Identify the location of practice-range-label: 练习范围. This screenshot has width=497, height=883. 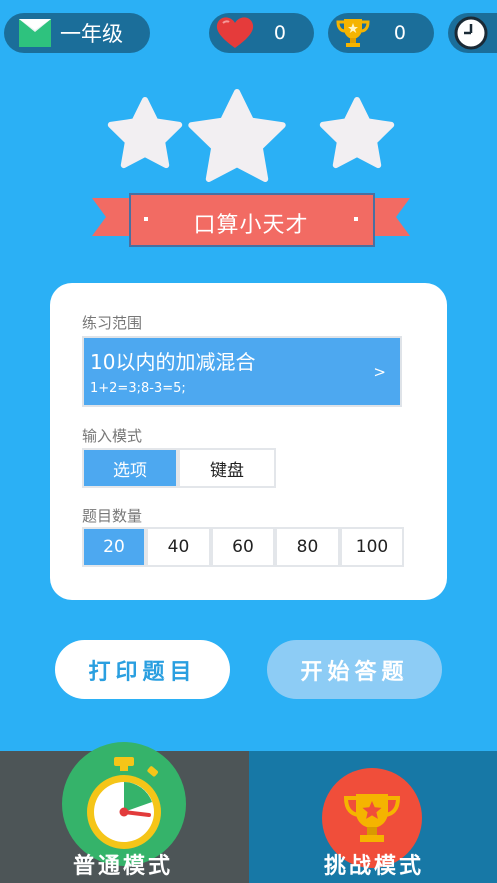
(112, 323).